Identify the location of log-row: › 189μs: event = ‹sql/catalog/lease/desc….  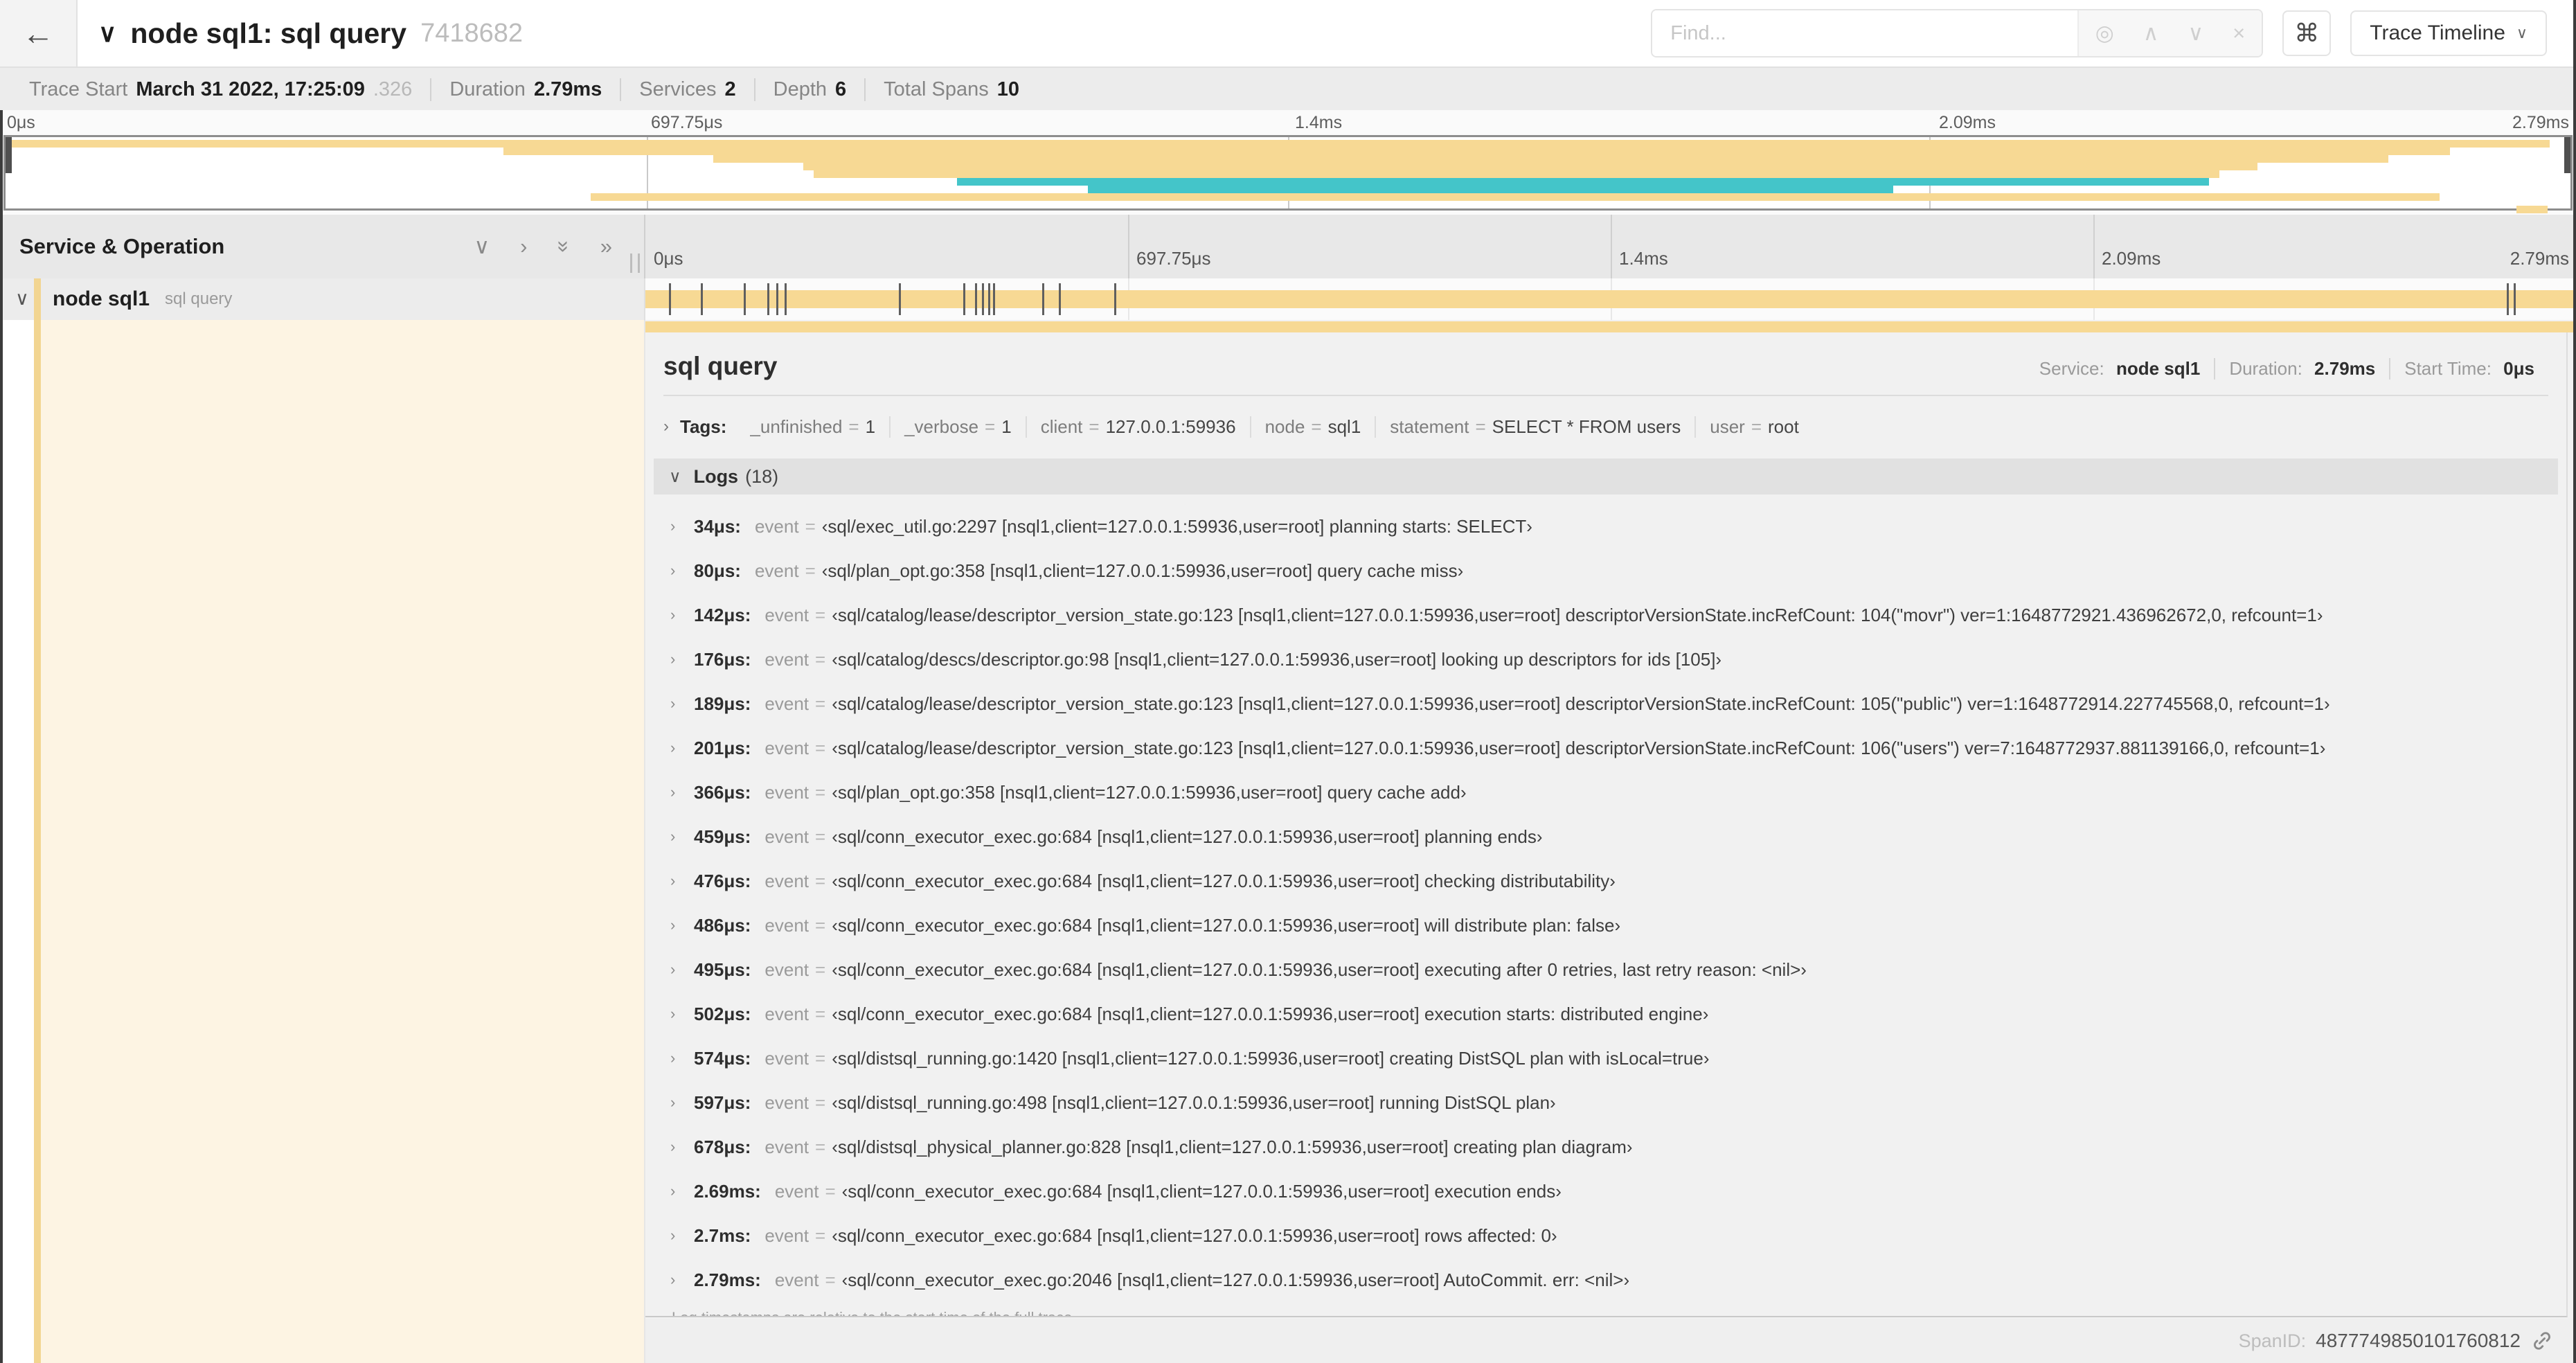
(1605, 704).